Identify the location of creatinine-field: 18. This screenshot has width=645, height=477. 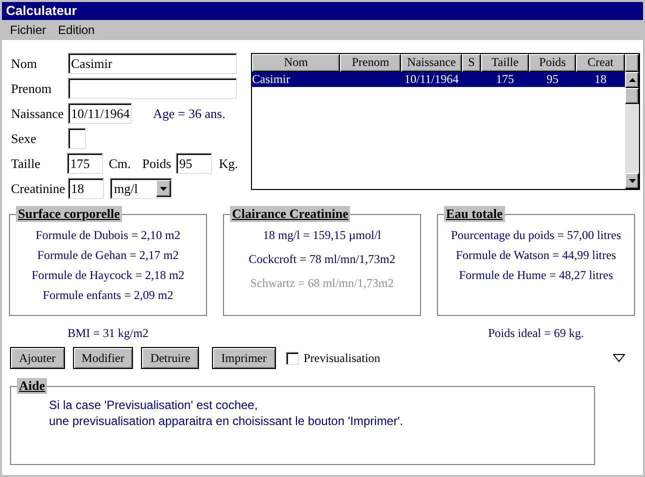
(86, 188).